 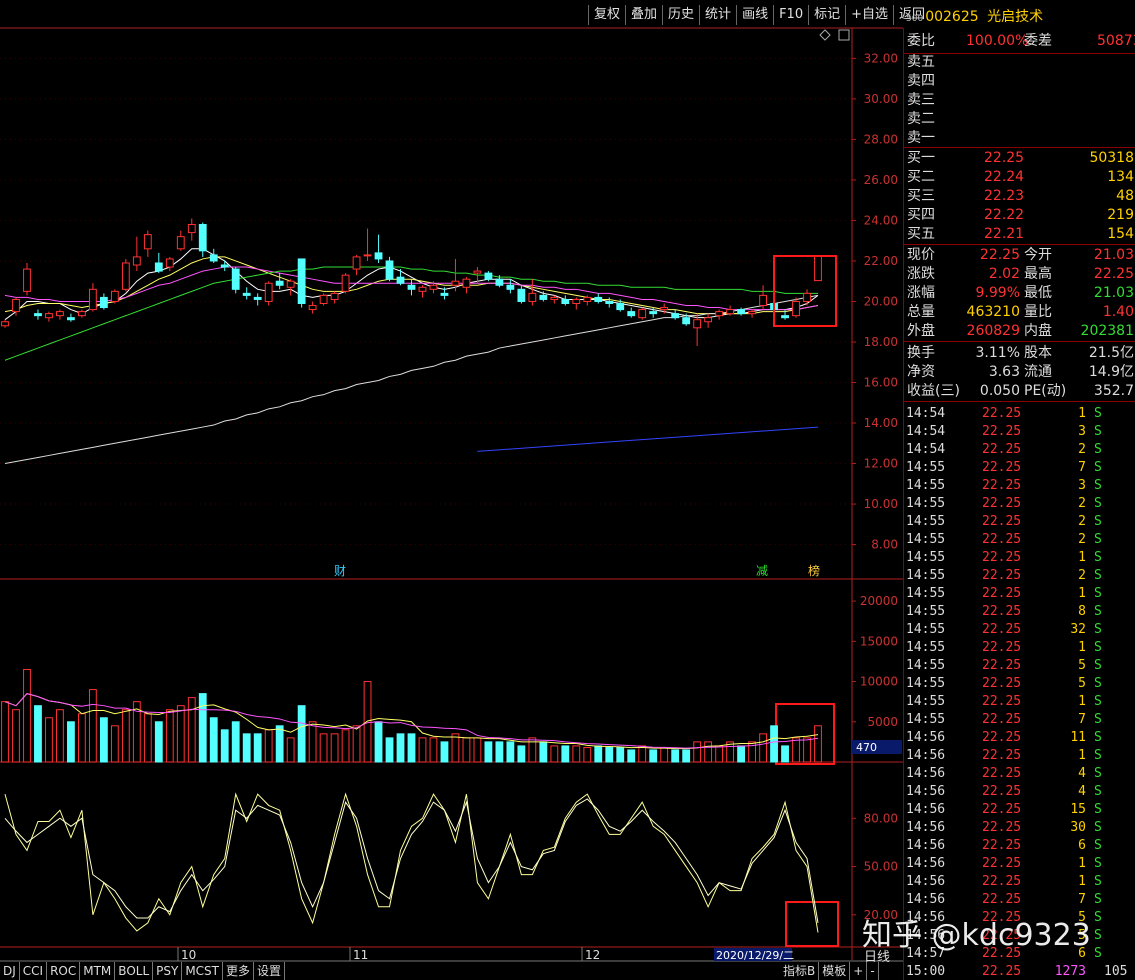 I want to click on indicator-tool-button: 指标B, so click(x=800, y=971).